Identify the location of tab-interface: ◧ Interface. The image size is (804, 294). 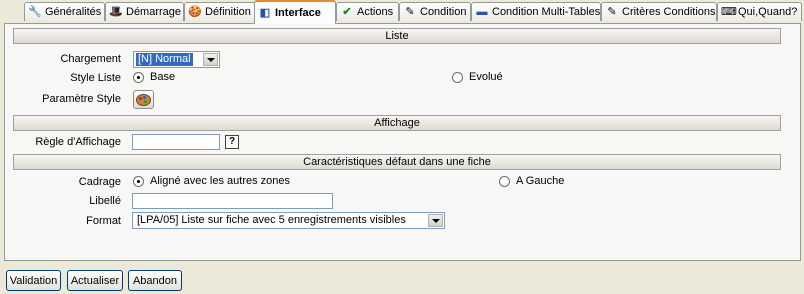
(295, 12).